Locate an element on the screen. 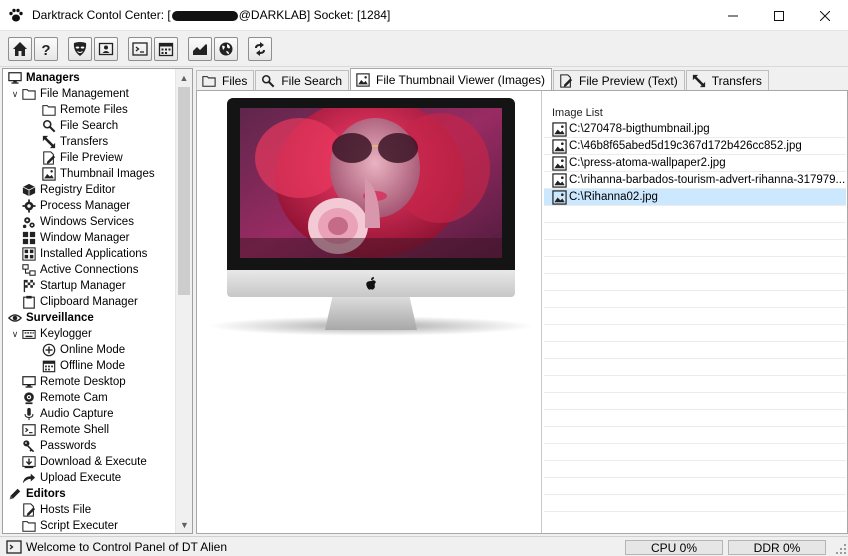 The height and width of the screenshot is (556, 848). tab-transfers: Transfers is located at coordinates (727, 80).